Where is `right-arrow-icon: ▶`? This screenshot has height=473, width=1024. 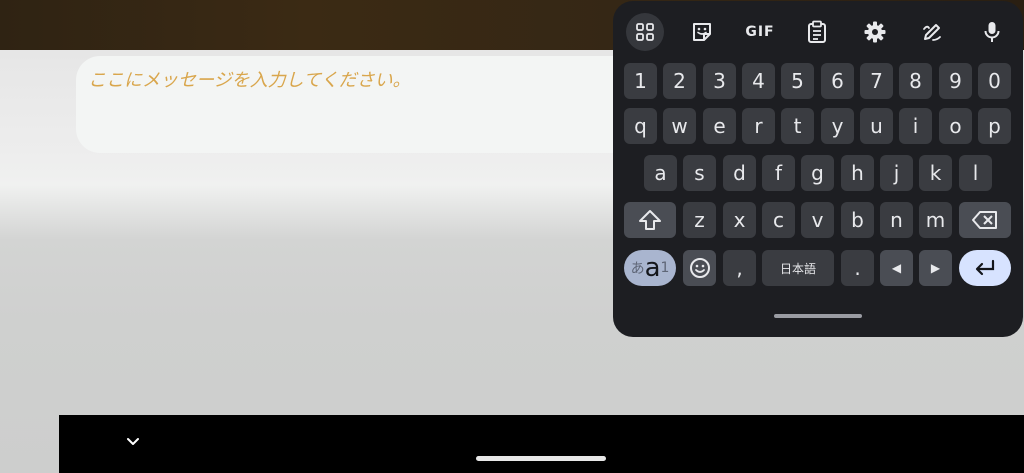
right-arrow-icon: ▶ is located at coordinates (935, 268).